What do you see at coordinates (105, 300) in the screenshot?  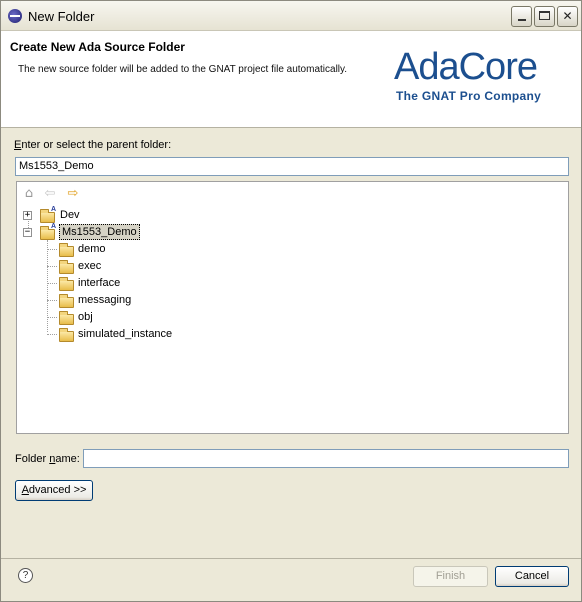 I see `tree-item-label: messaging` at bounding box center [105, 300].